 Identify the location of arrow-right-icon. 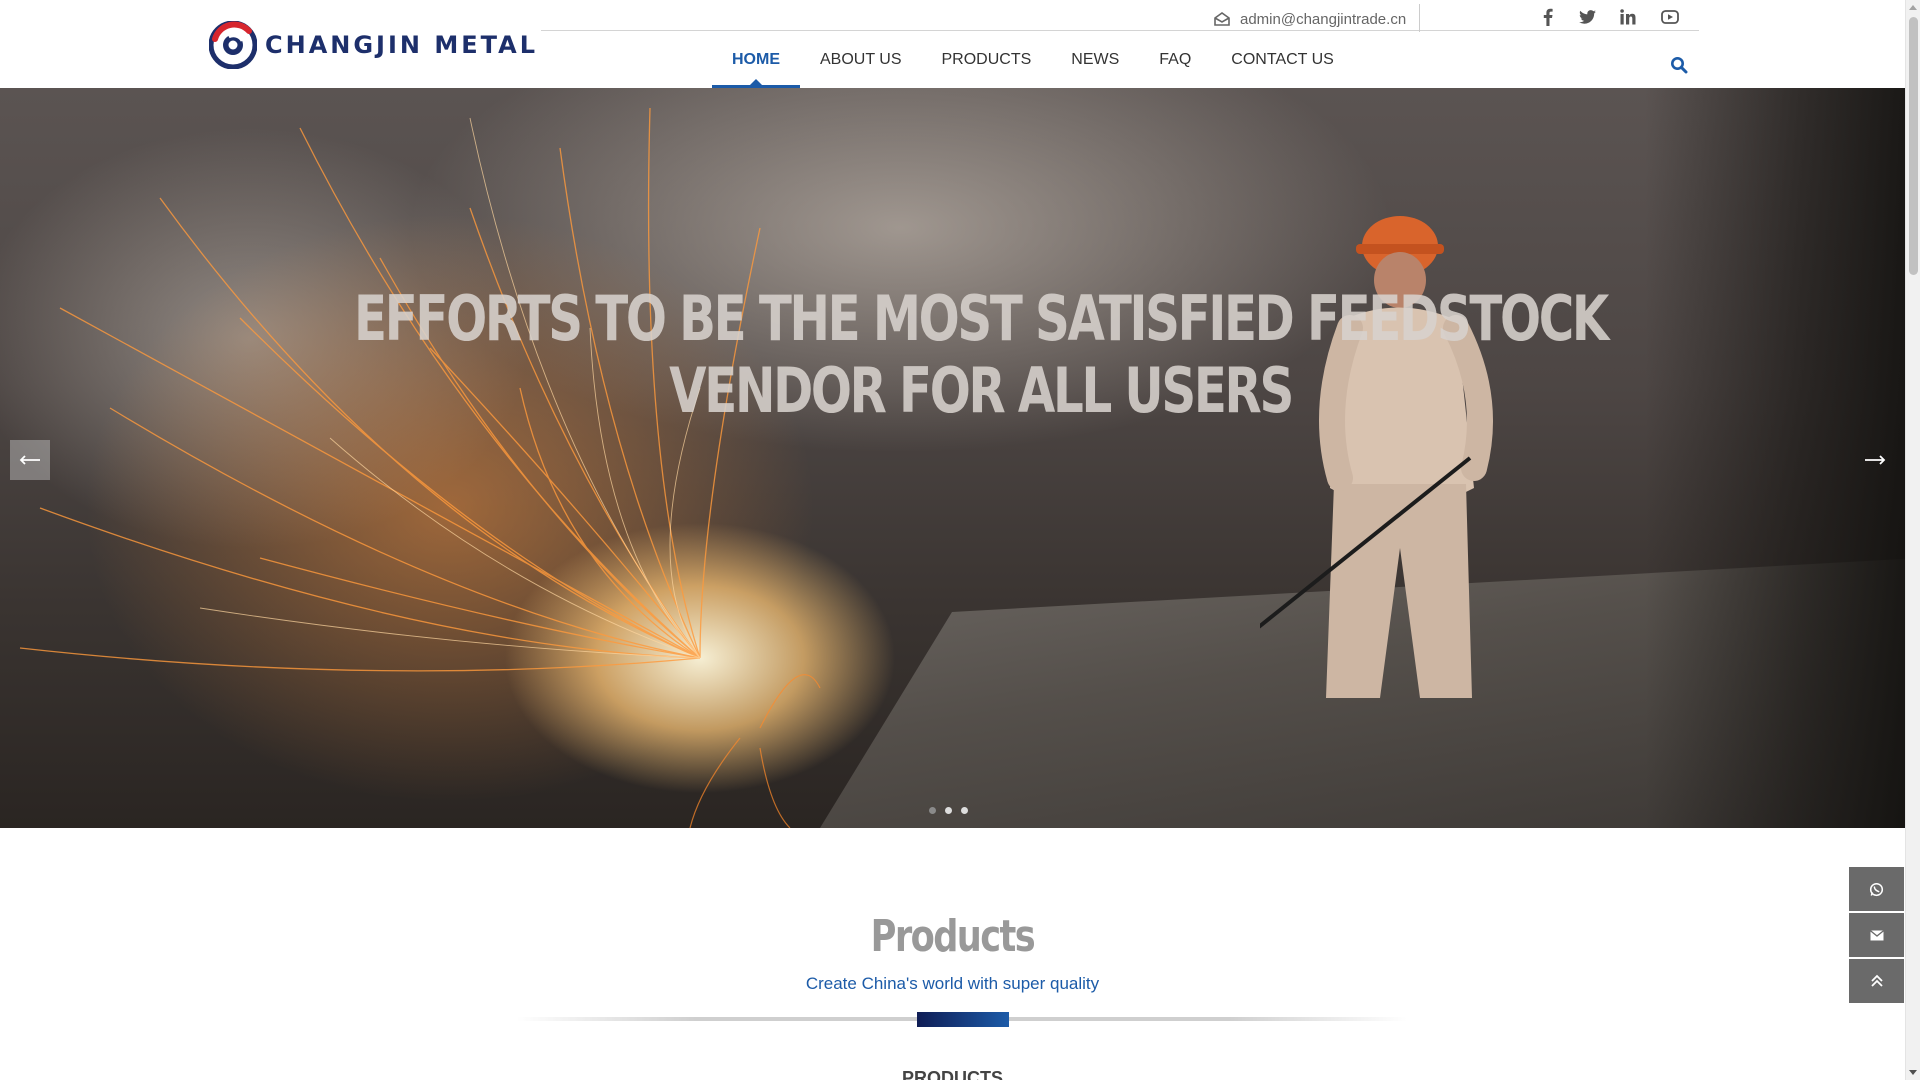
(1875, 460).